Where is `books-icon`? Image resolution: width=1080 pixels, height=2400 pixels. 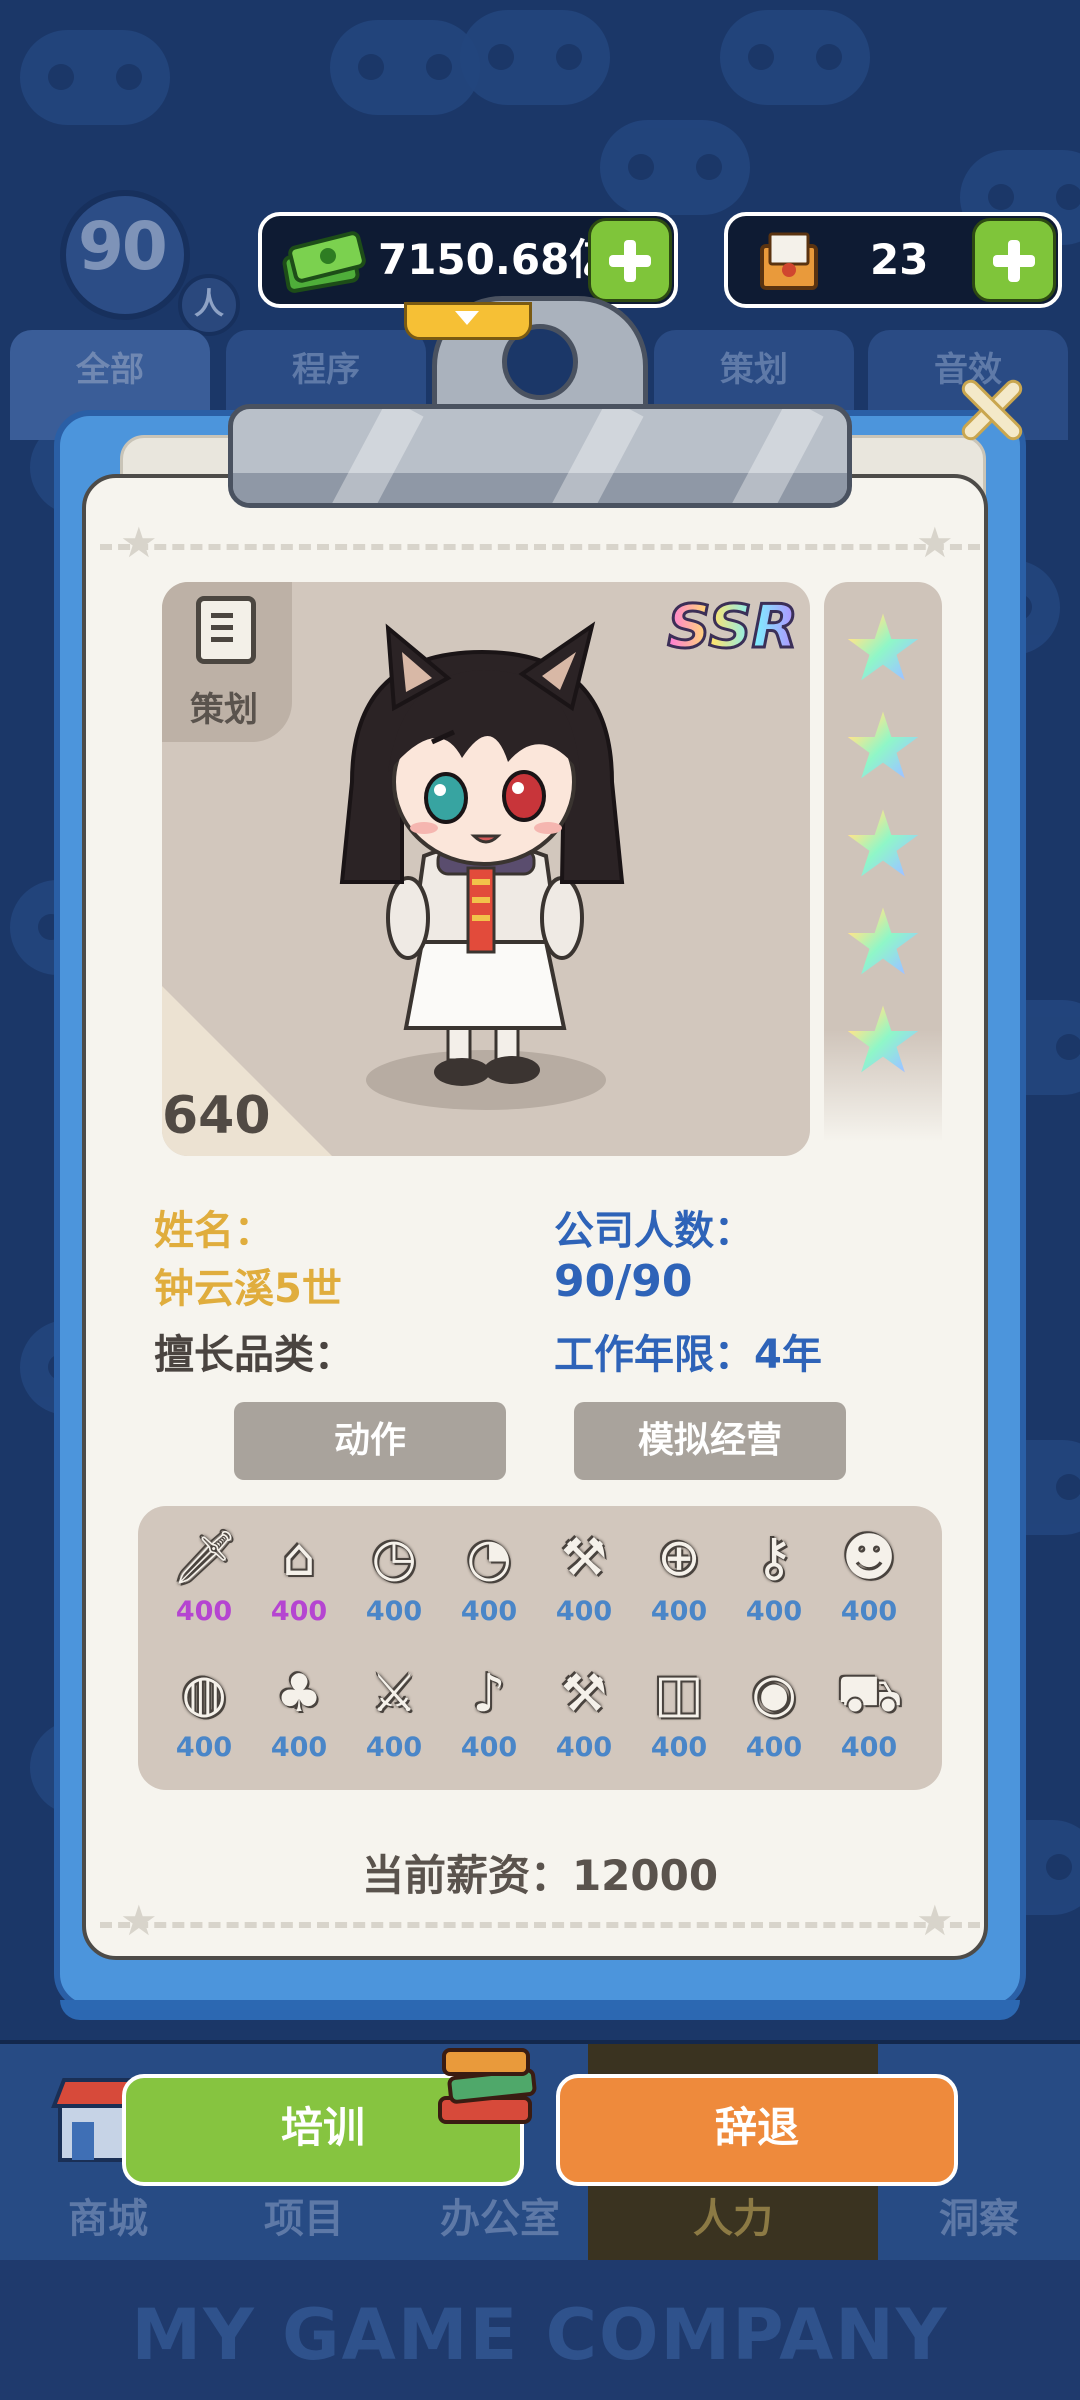 books-icon is located at coordinates (487, 2086).